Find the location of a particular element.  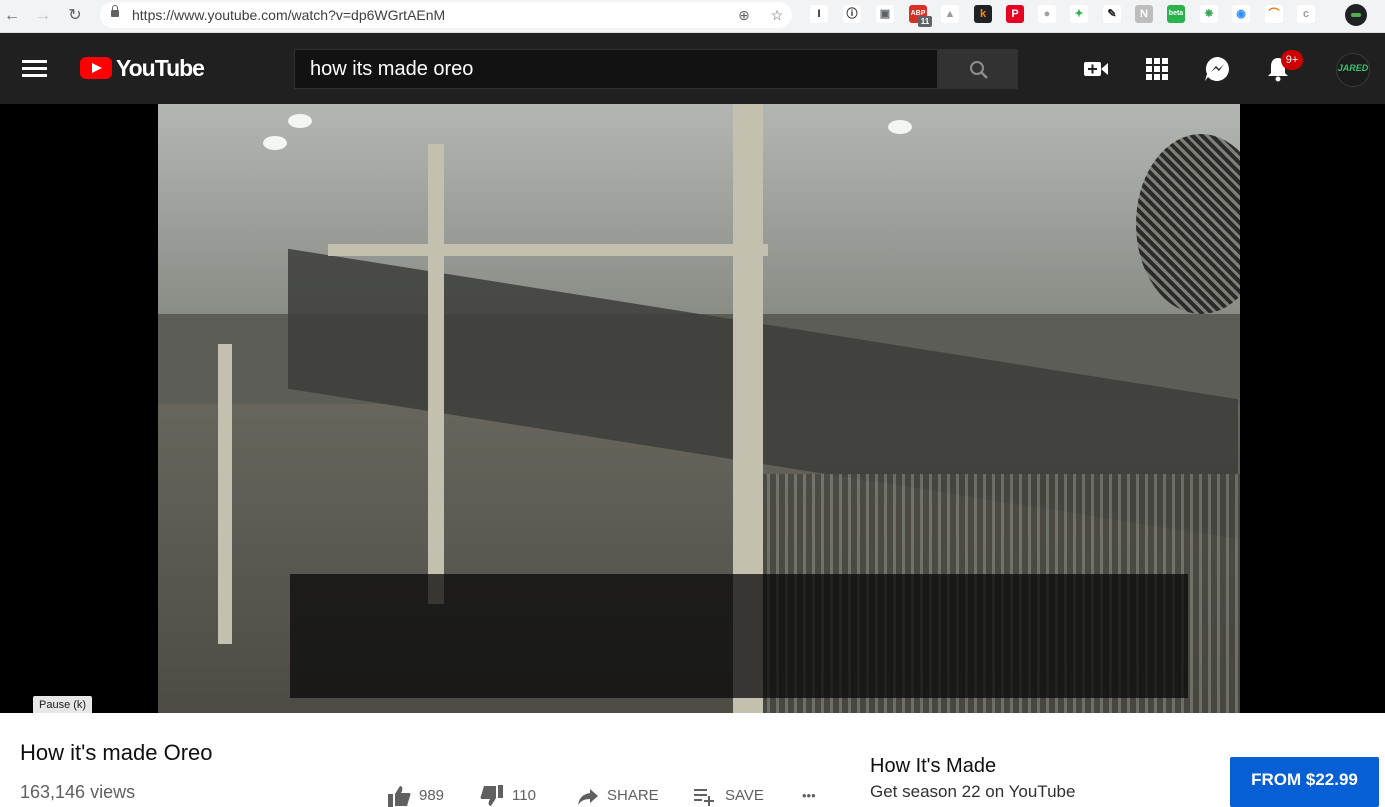

c-extension-icon: c is located at coordinates (1306, 14).